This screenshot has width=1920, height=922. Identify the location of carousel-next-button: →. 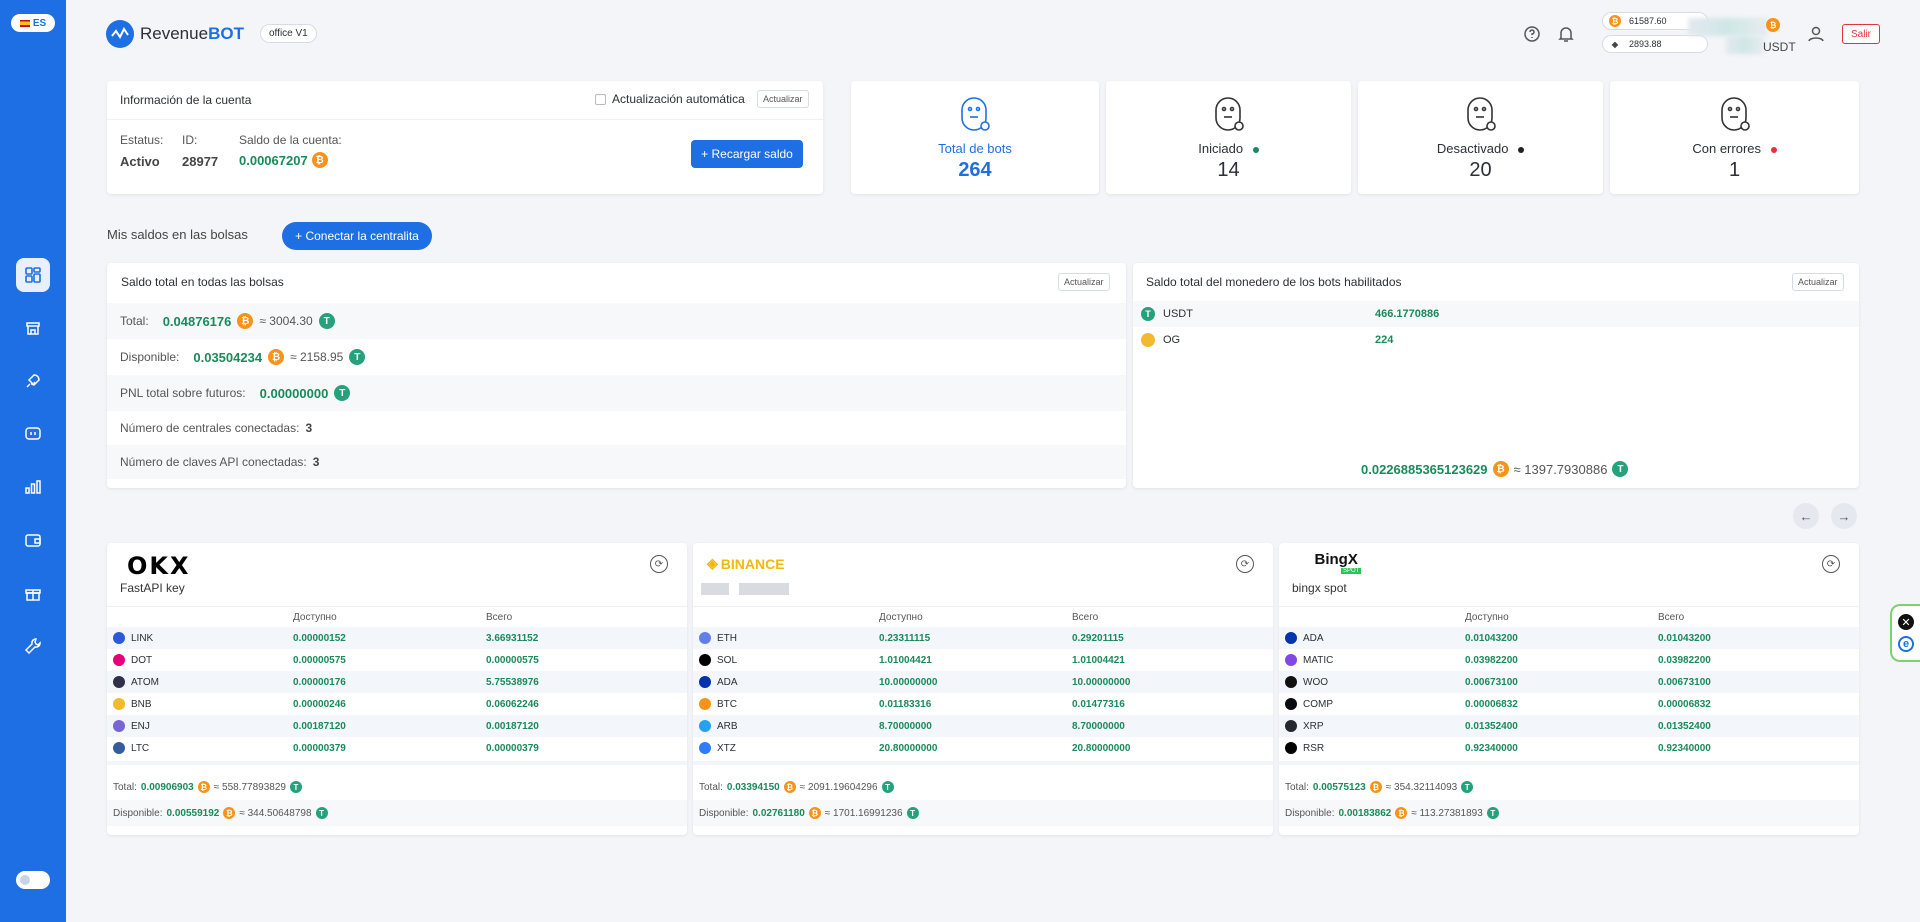
(1844, 516).